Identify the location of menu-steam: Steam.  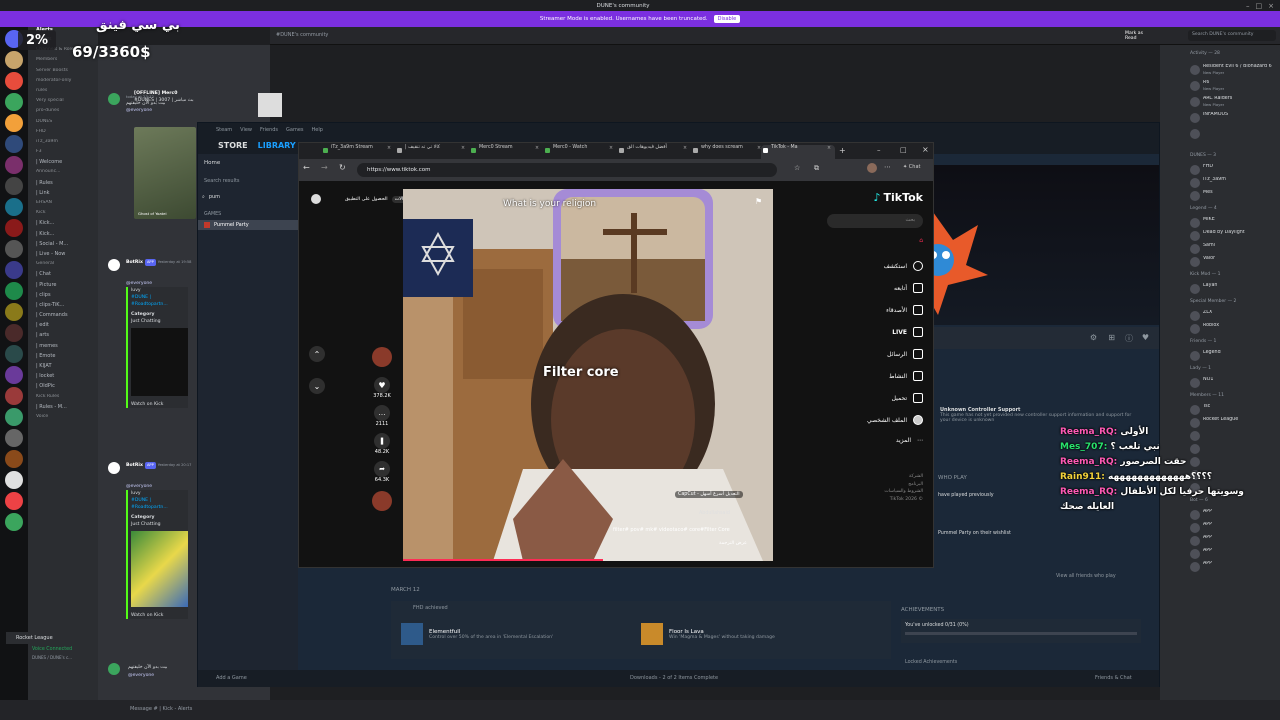
(224, 130).